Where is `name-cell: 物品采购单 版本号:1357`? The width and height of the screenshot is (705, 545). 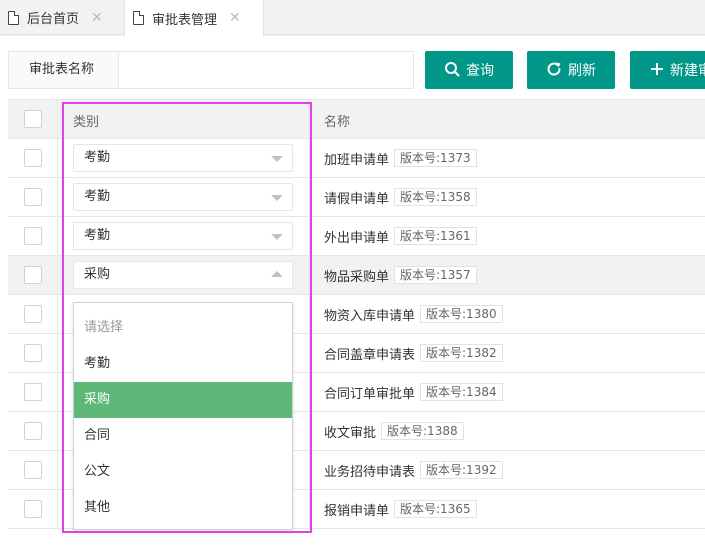 name-cell: 物品采购单 版本号:1357 is located at coordinates (400, 275).